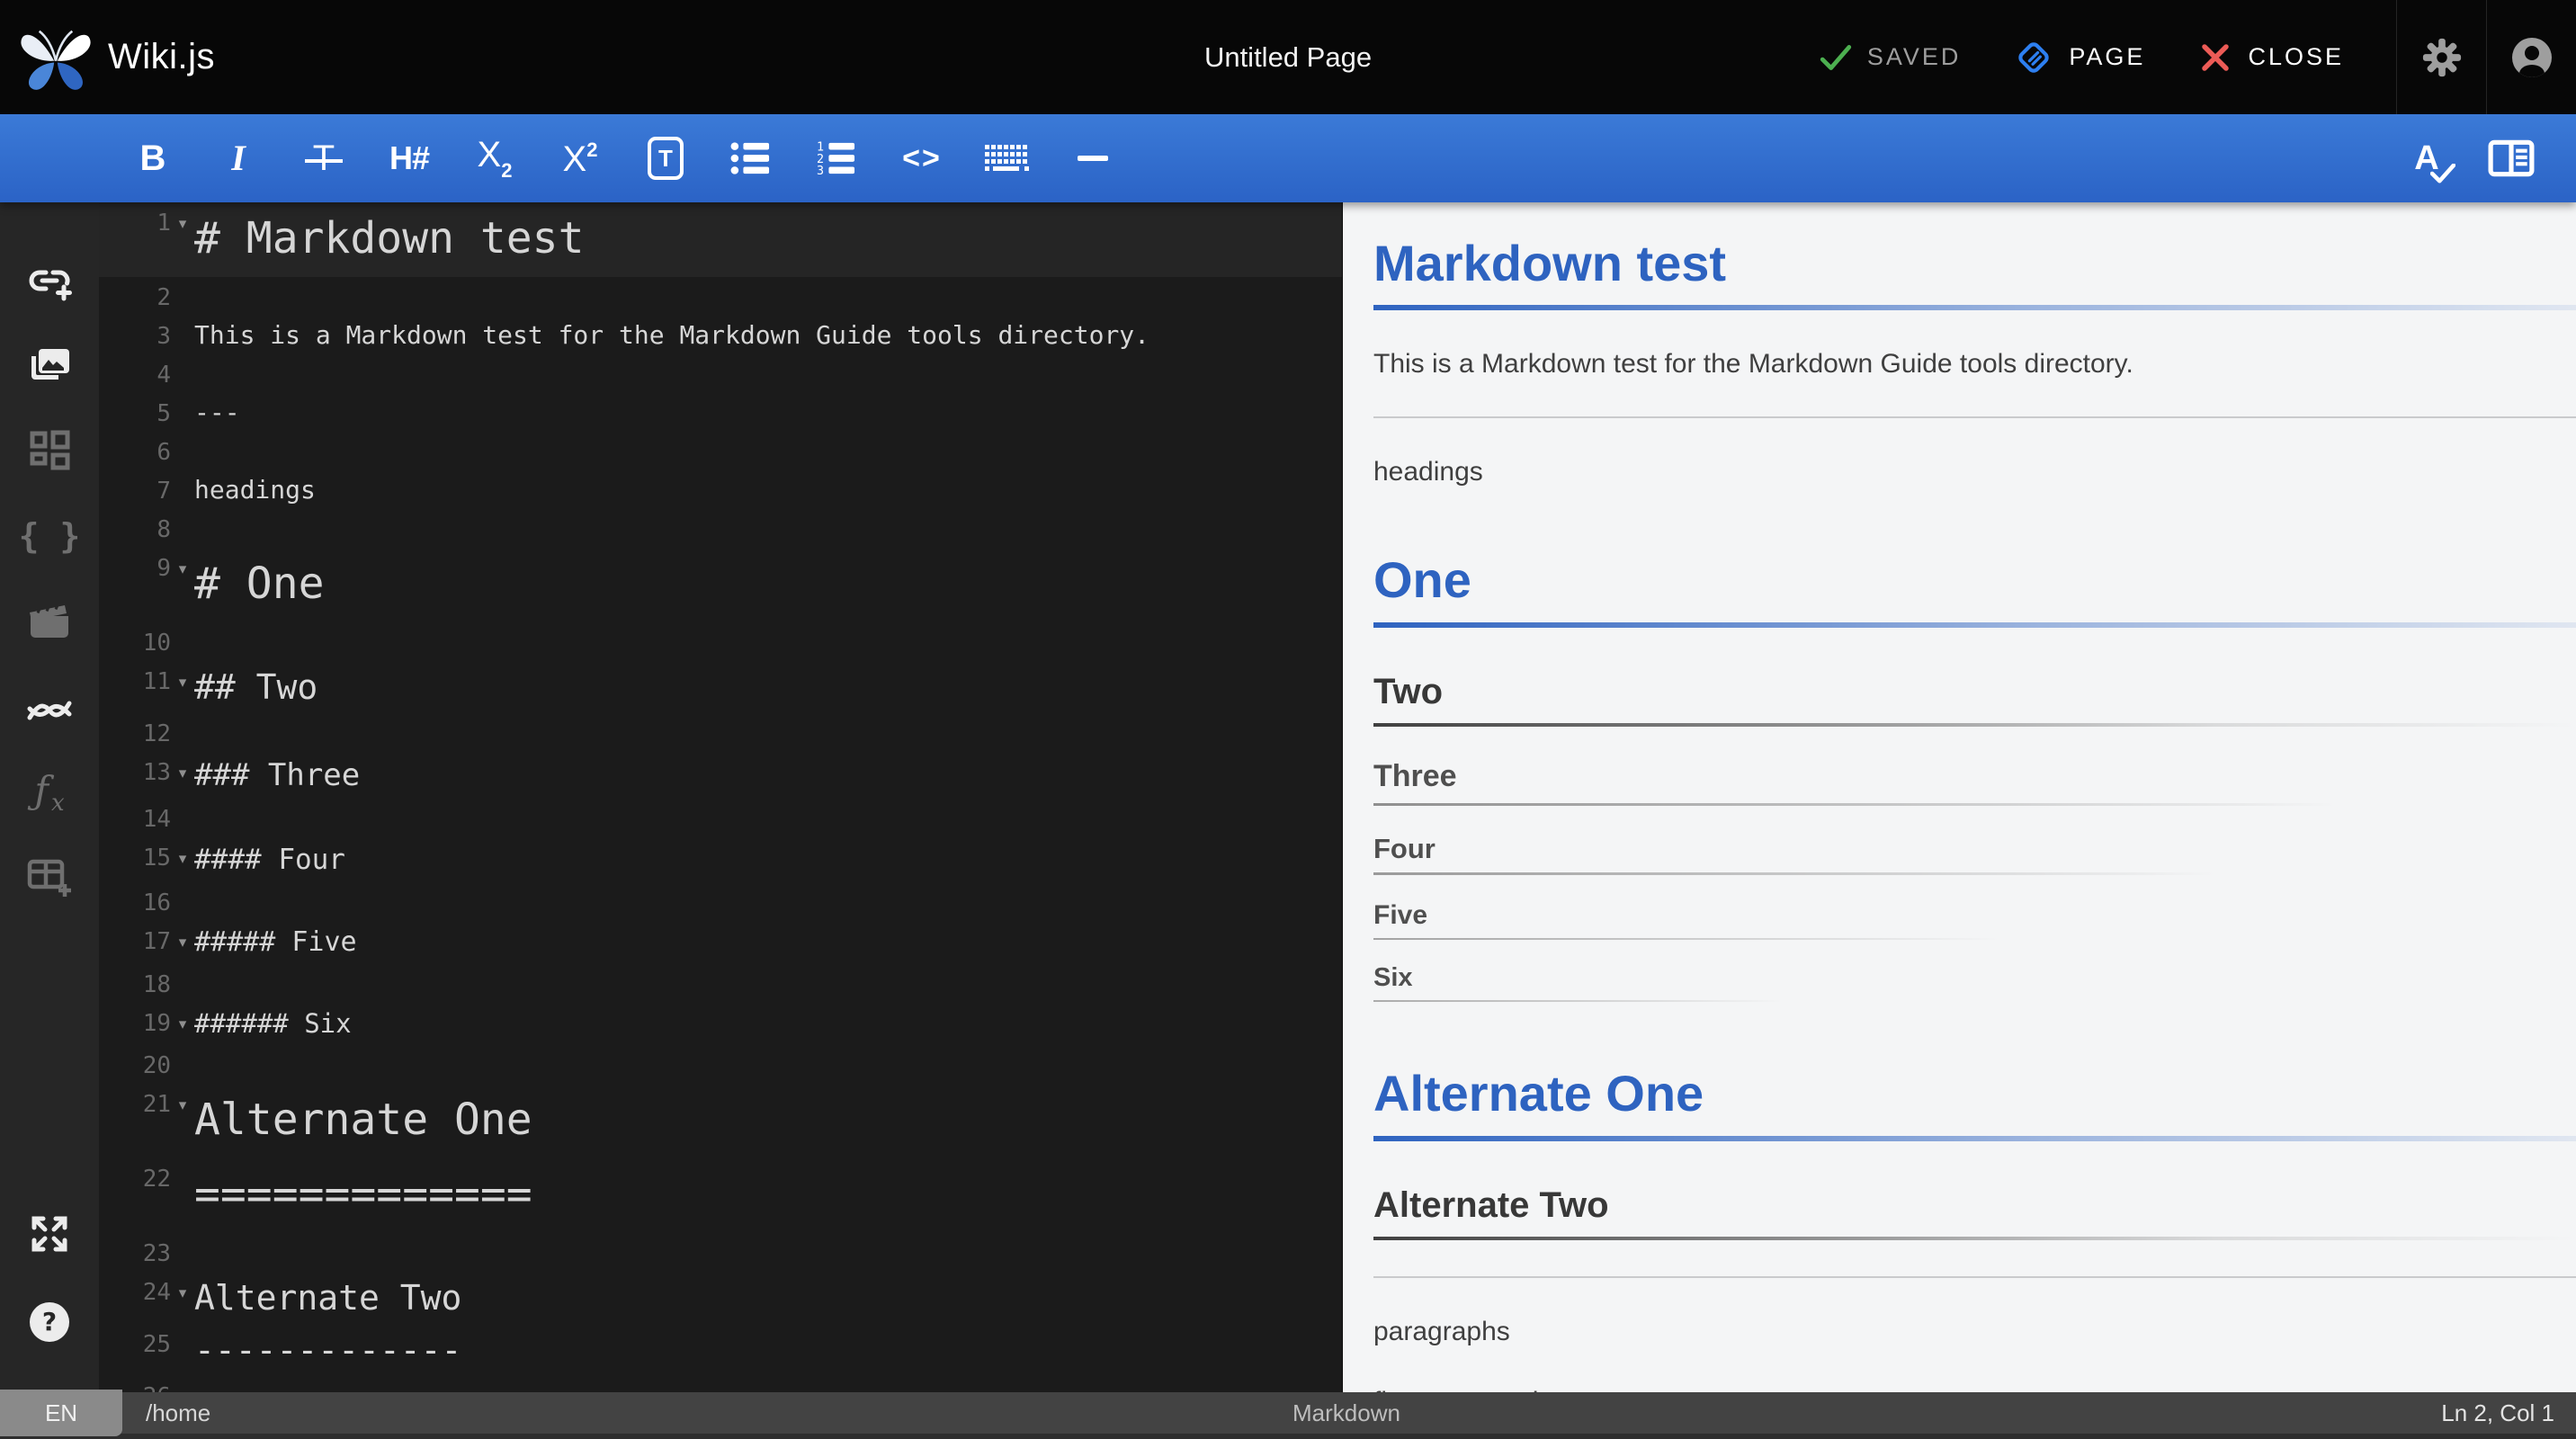 Image resolution: width=2576 pixels, height=1439 pixels. Describe the element at coordinates (720, 942) in the screenshot. I see `editor-line: 17 ▾ ##### Five` at that location.